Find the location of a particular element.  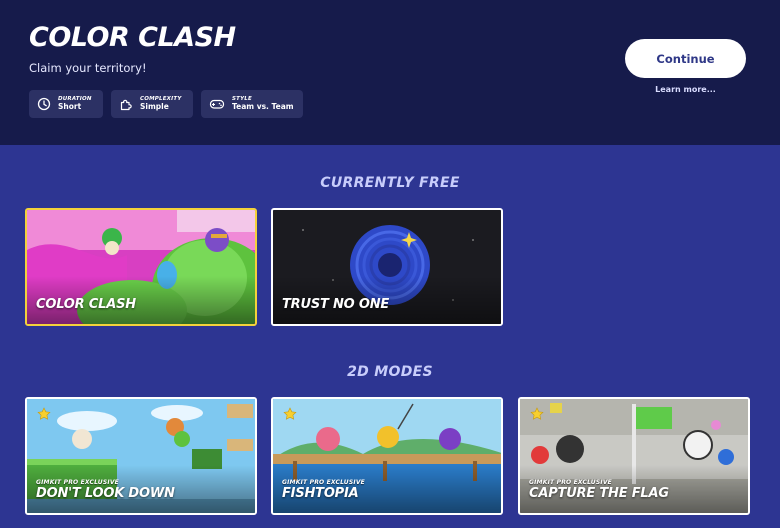

card-title: TRUST NO ONE is located at coordinates (336, 304).